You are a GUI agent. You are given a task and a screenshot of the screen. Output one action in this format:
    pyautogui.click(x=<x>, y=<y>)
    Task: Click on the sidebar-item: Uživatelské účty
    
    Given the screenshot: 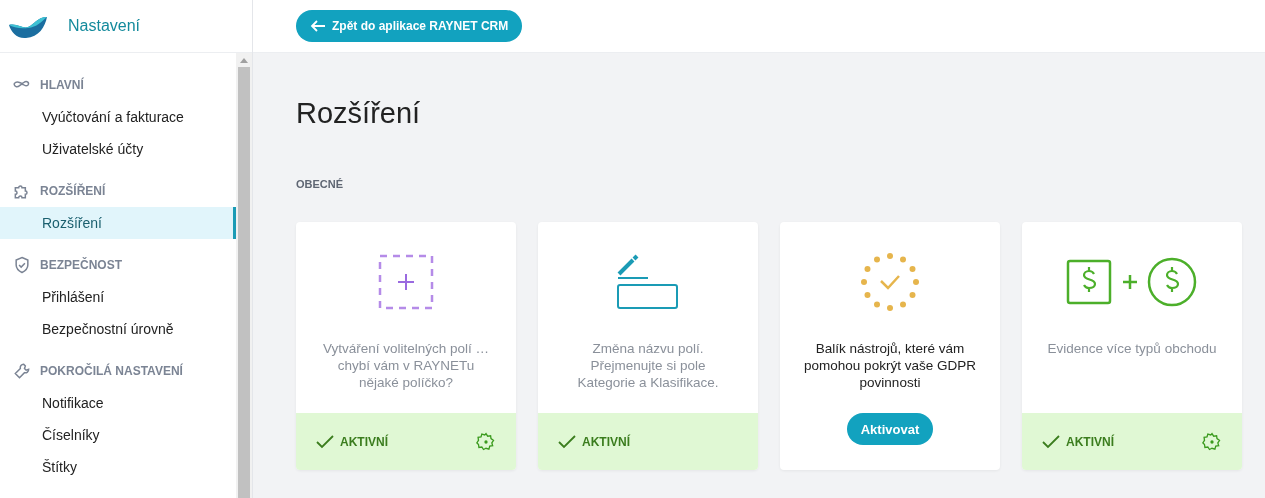 What is the action you would take?
    pyautogui.click(x=118, y=149)
    